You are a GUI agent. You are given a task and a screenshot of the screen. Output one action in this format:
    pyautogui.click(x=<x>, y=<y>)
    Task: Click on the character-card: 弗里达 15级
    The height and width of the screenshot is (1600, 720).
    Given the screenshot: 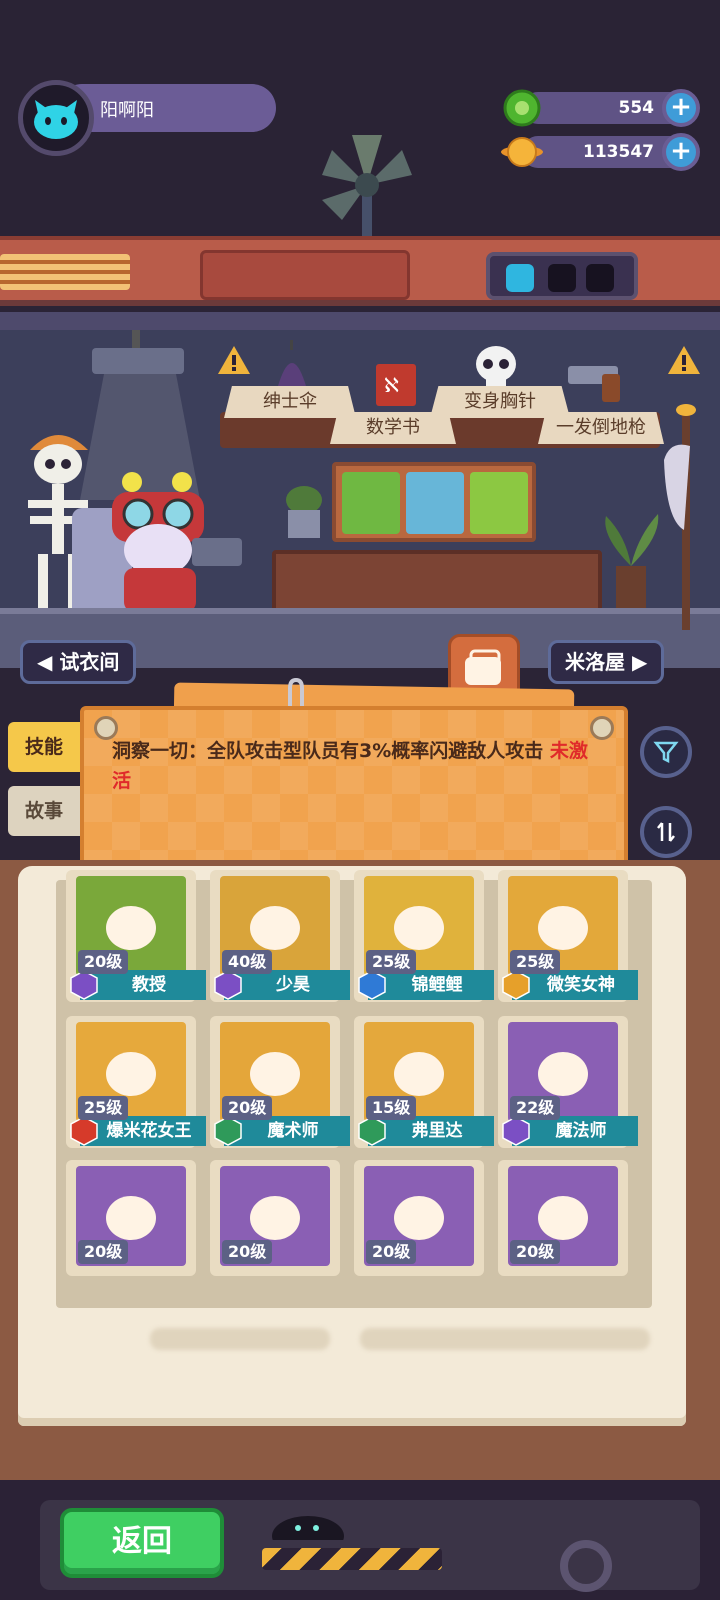 What is the action you would take?
    pyautogui.click(x=424, y=1082)
    